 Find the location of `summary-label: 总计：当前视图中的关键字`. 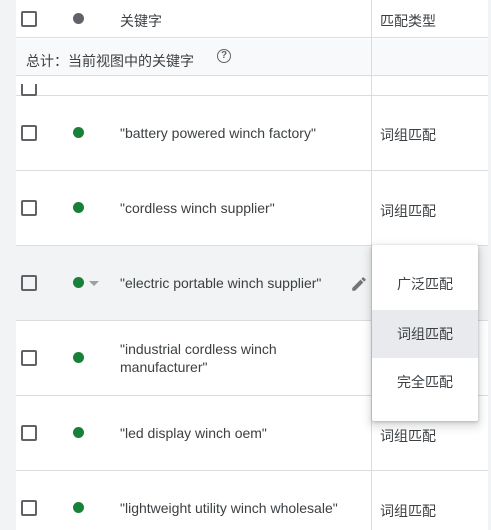

summary-label: 总计：当前视图中的关键字 is located at coordinates (110, 61).